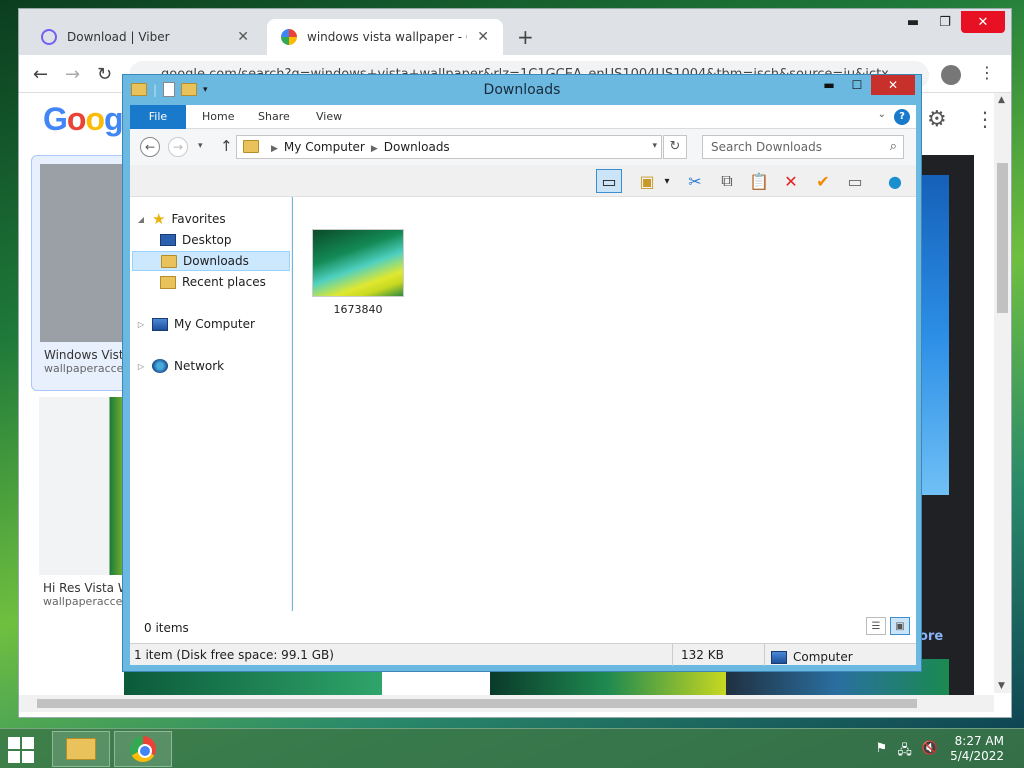  What do you see at coordinates (759, 181) in the screenshot?
I see `paste-icon: 📋` at bounding box center [759, 181].